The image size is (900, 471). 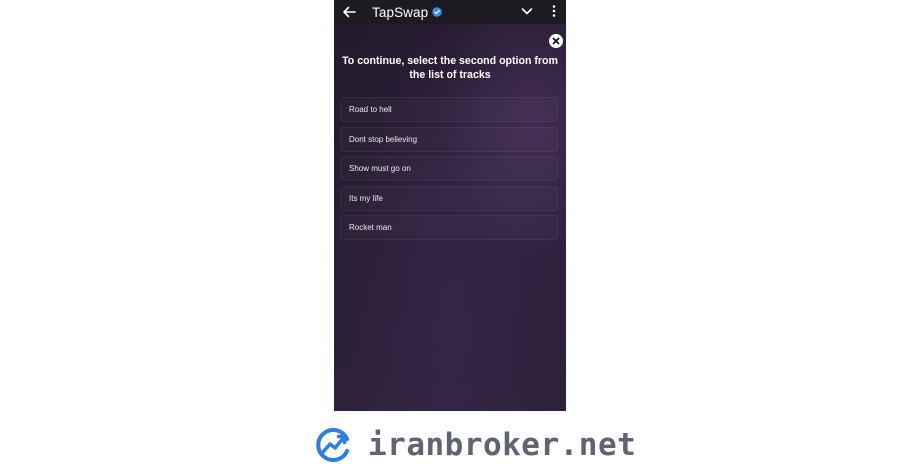 I want to click on track-option: Rocket man, so click(x=449, y=228).